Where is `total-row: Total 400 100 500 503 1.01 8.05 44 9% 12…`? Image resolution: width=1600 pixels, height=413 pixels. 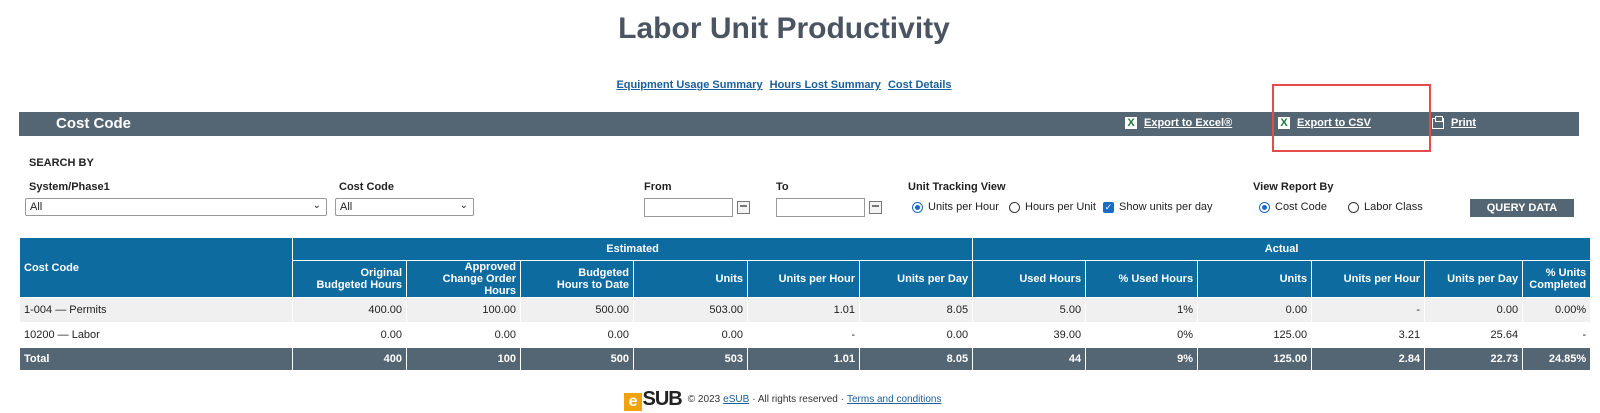 total-row: Total 400 100 500 503 1.01 8.05 44 9% 12… is located at coordinates (805, 359).